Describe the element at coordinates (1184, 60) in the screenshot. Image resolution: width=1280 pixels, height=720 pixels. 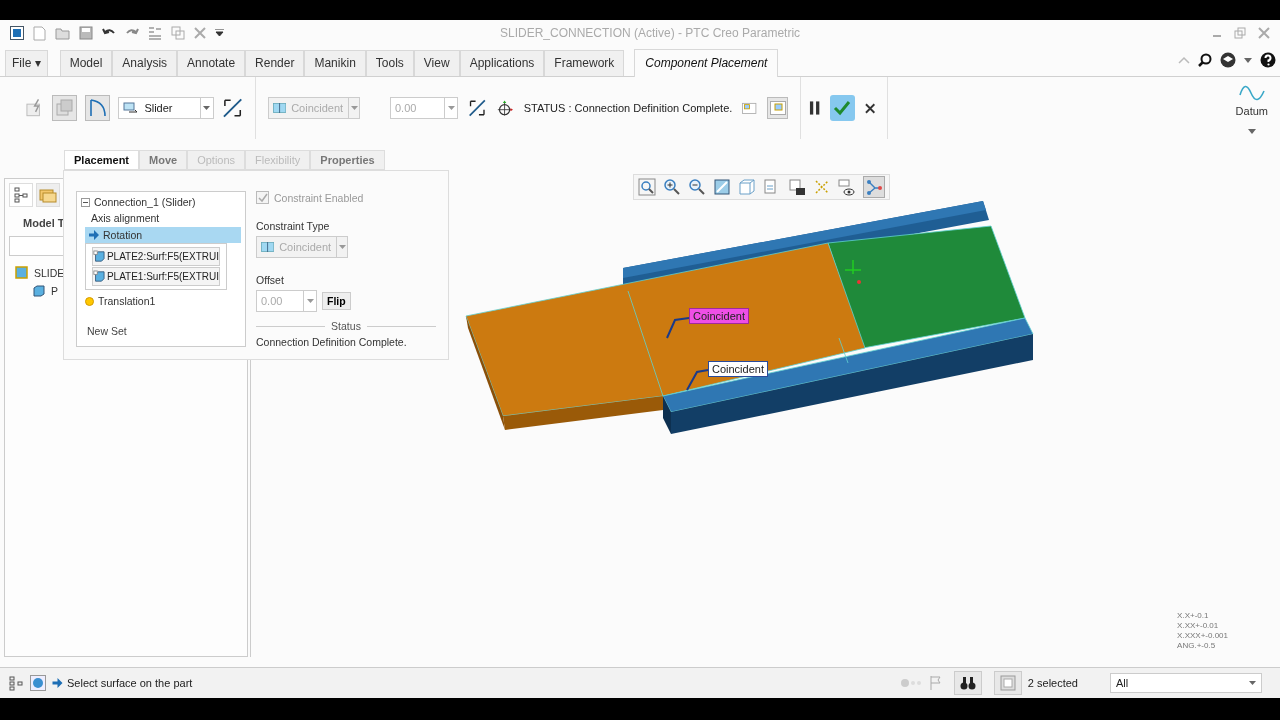
I see `collapse-icon` at that location.